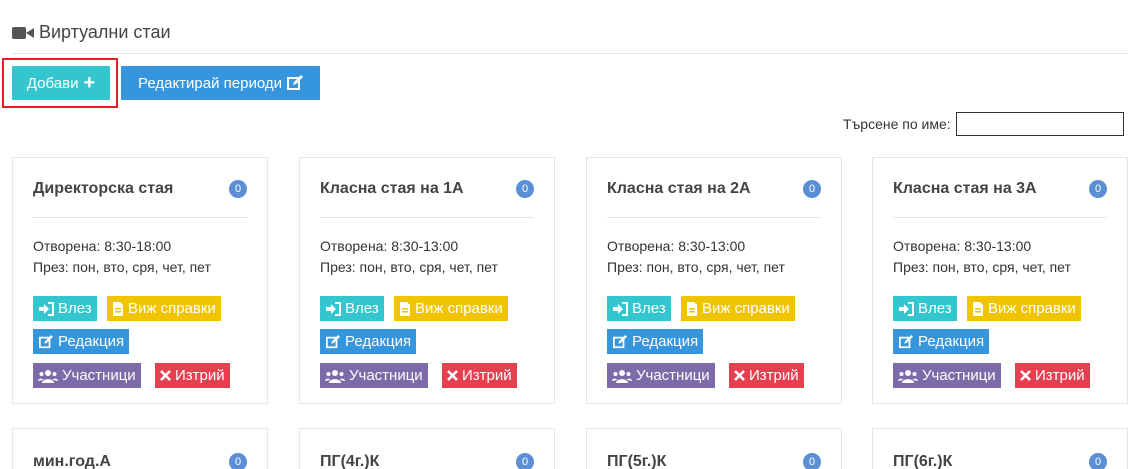  Describe the element at coordinates (102, 246) in the screenshot. I see `room-open-hours: Отворена: 8:30-18:00` at that location.